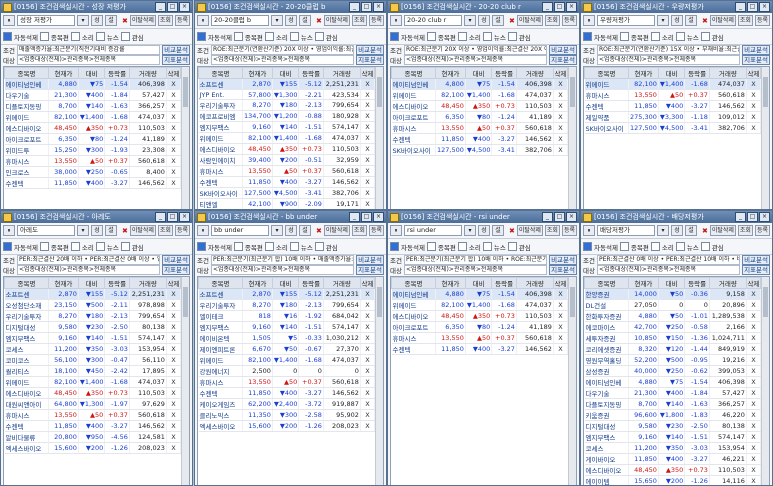  I want to click on table-row: 에이티넘인베 4,800 ▼75 -1.54 406,398 X, so click(480, 84).